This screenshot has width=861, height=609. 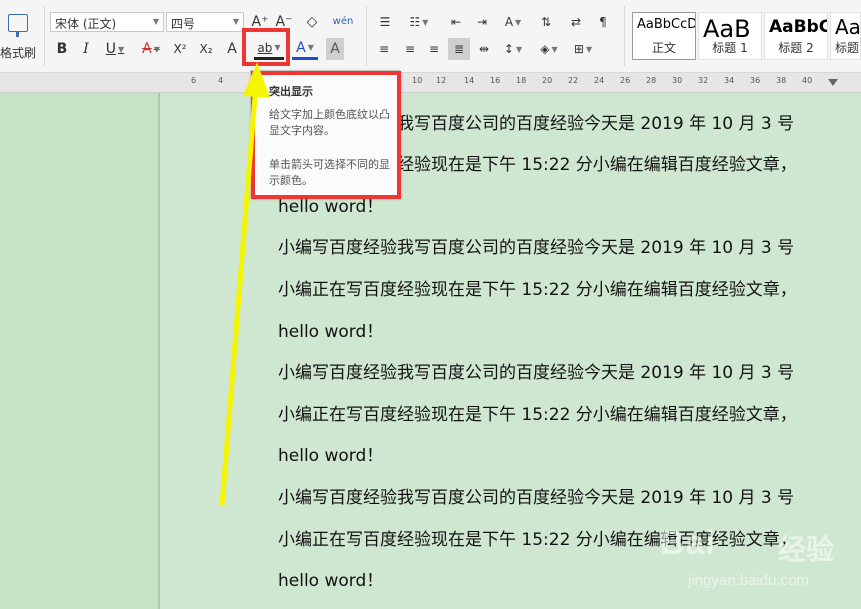 I want to click on text-effect-button: A, so click(x=232, y=49).